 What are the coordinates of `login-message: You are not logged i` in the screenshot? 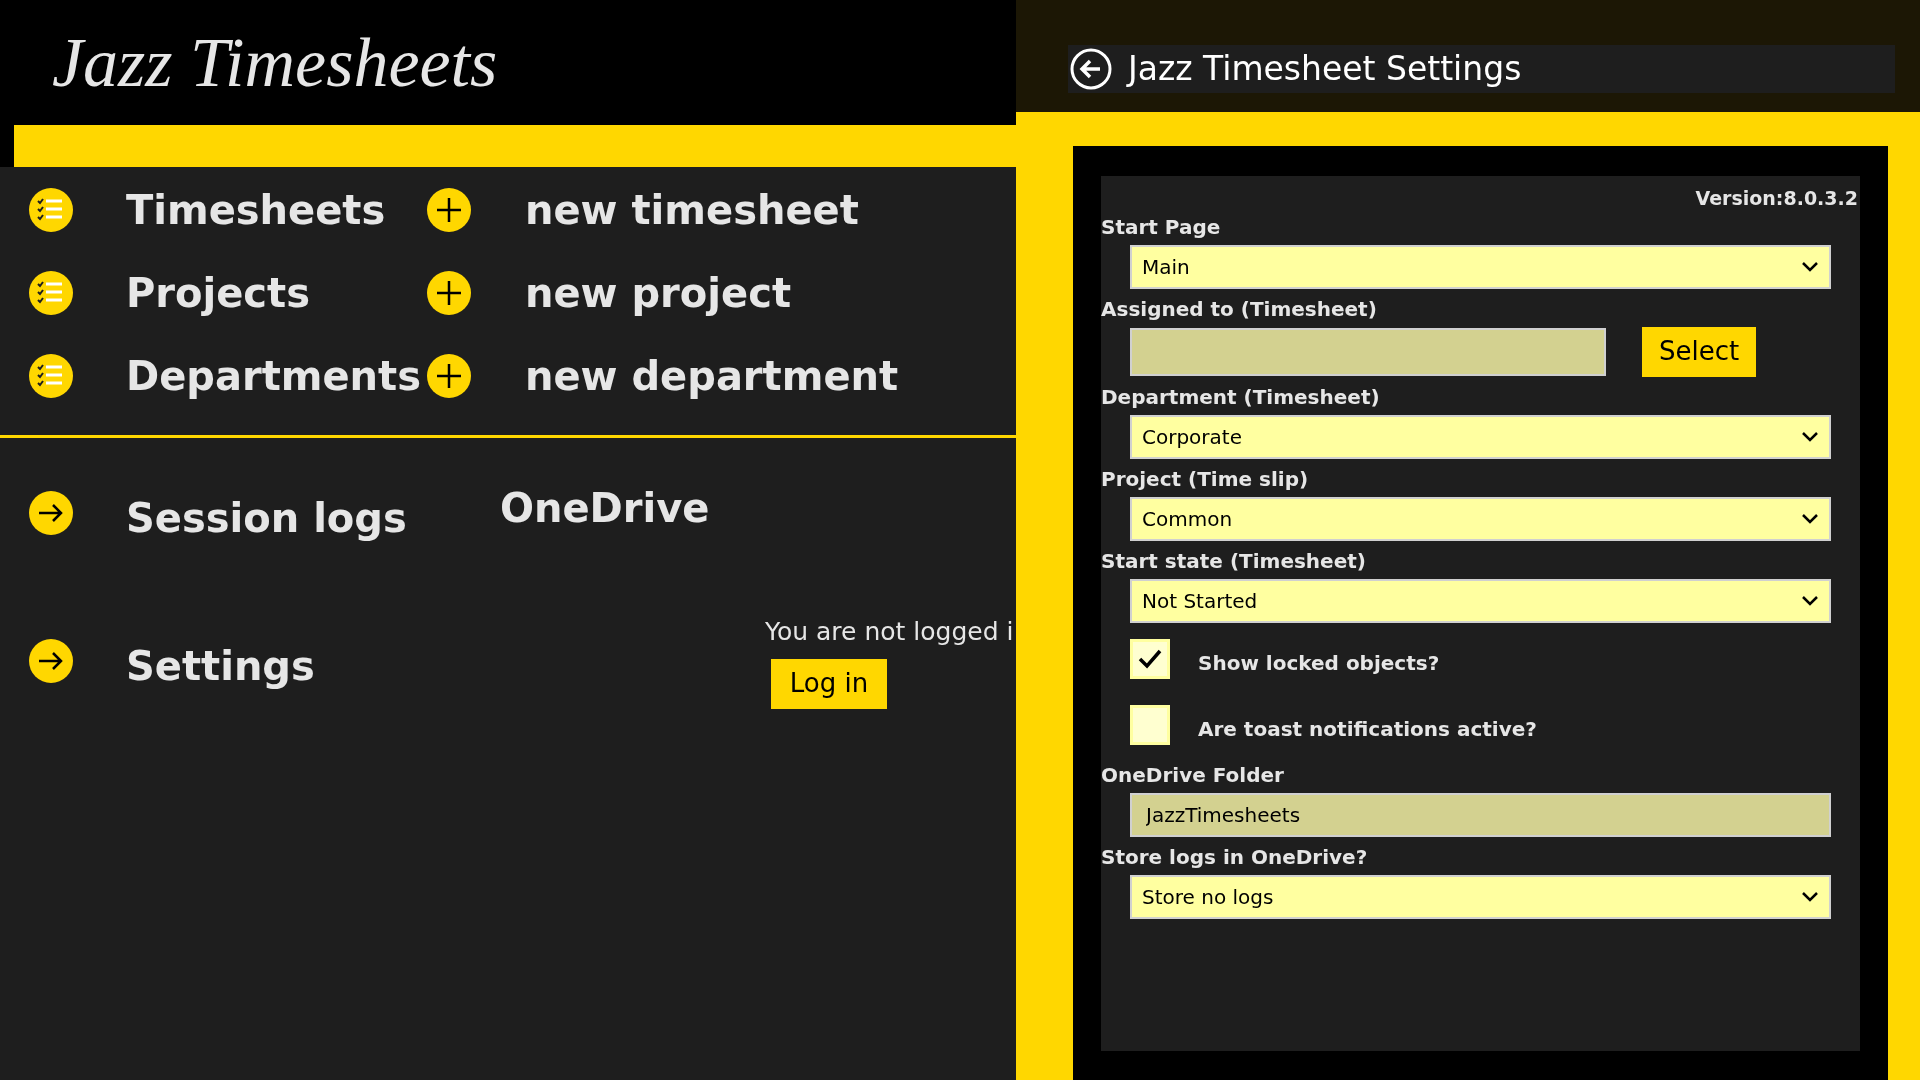 It's located at (889, 632).